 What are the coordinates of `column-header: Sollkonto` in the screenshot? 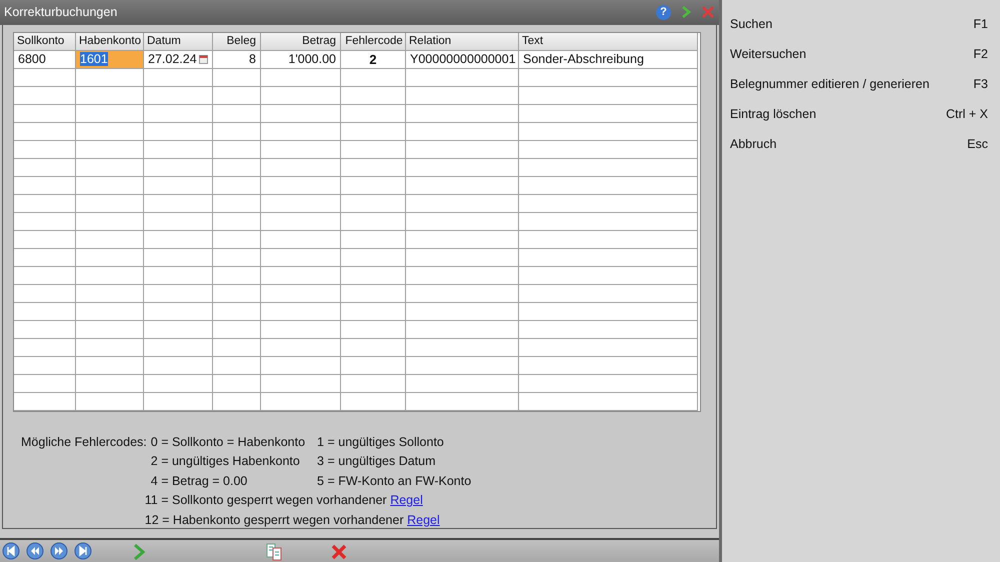 It's located at (45, 41).